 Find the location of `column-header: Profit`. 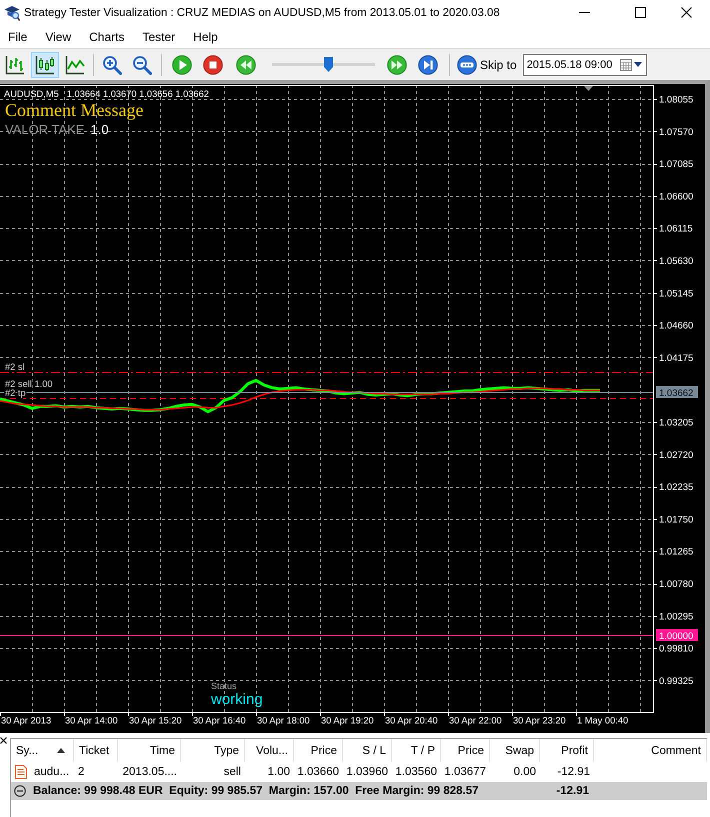

column-header: Profit is located at coordinates (567, 750).